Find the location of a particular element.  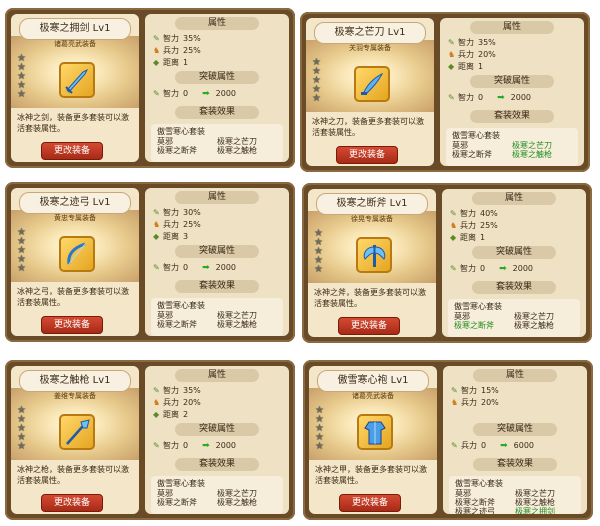

item-description: 冰神之甲，装备更多套装可以激活套装属性。 is located at coordinates (371, 475).